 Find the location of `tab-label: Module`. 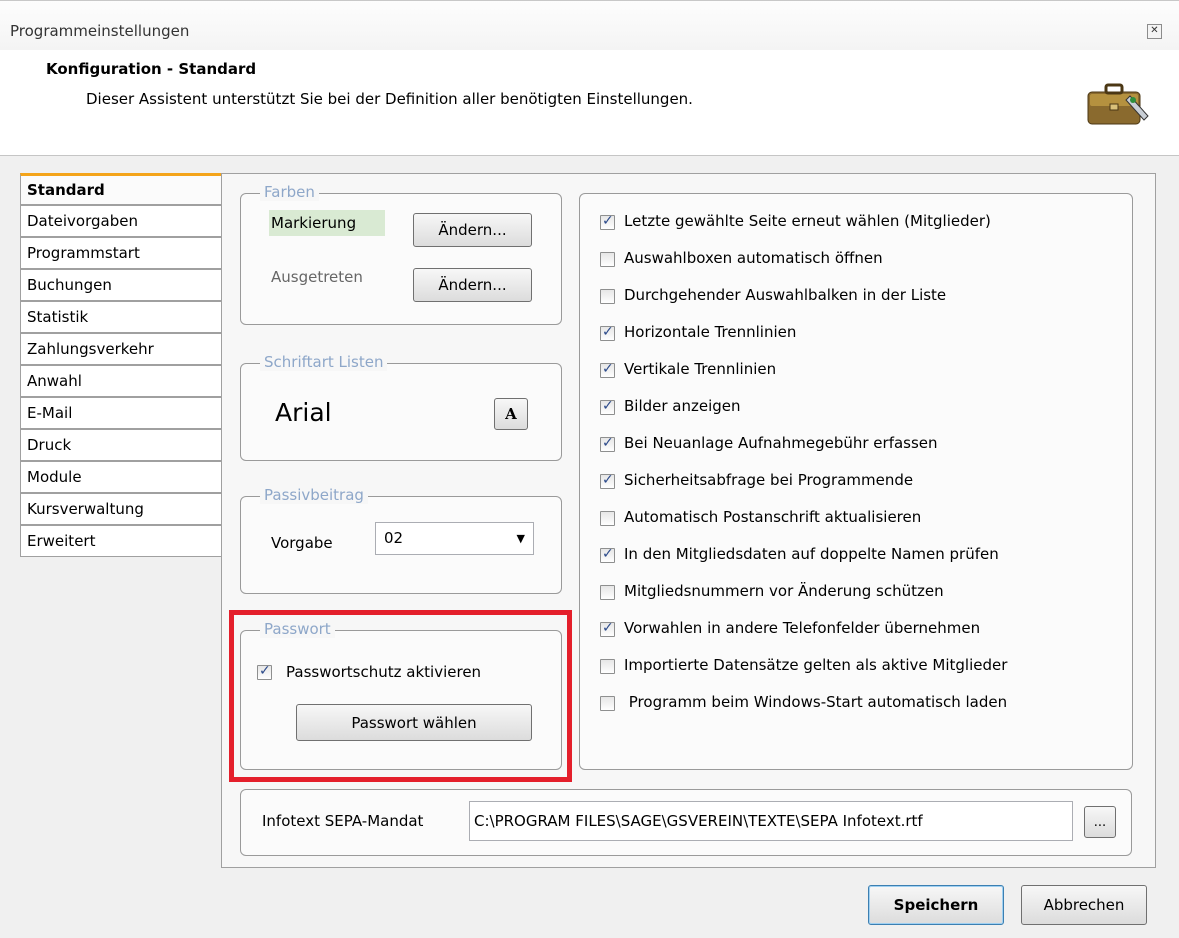

tab-label: Module is located at coordinates (54, 477).